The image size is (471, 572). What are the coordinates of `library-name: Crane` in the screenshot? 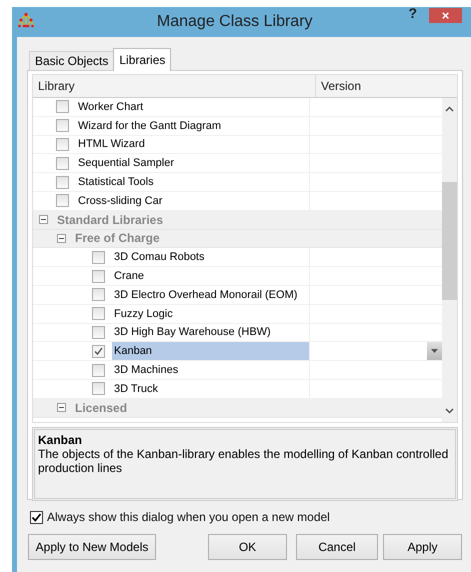 It's located at (129, 276).